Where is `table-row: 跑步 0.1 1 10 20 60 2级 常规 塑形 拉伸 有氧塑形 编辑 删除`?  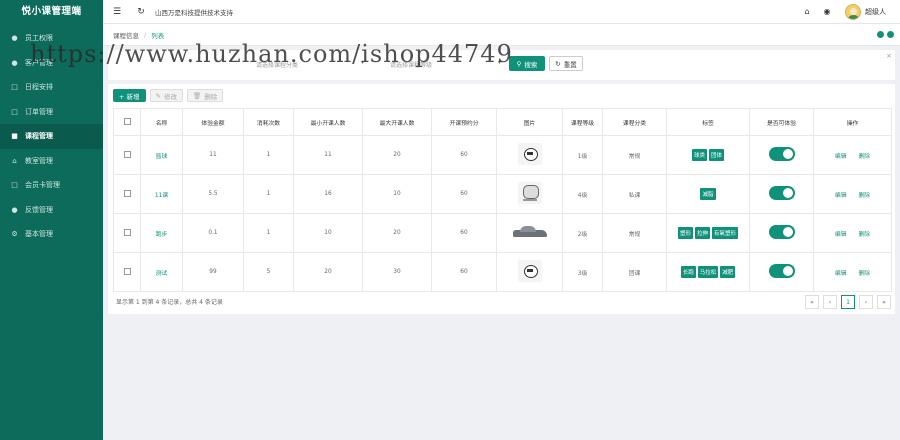 table-row: 跑步 0.1 1 10 20 60 2级 常规 塑形 拉伸 有氧塑形 编辑 删除 is located at coordinates (502, 233).